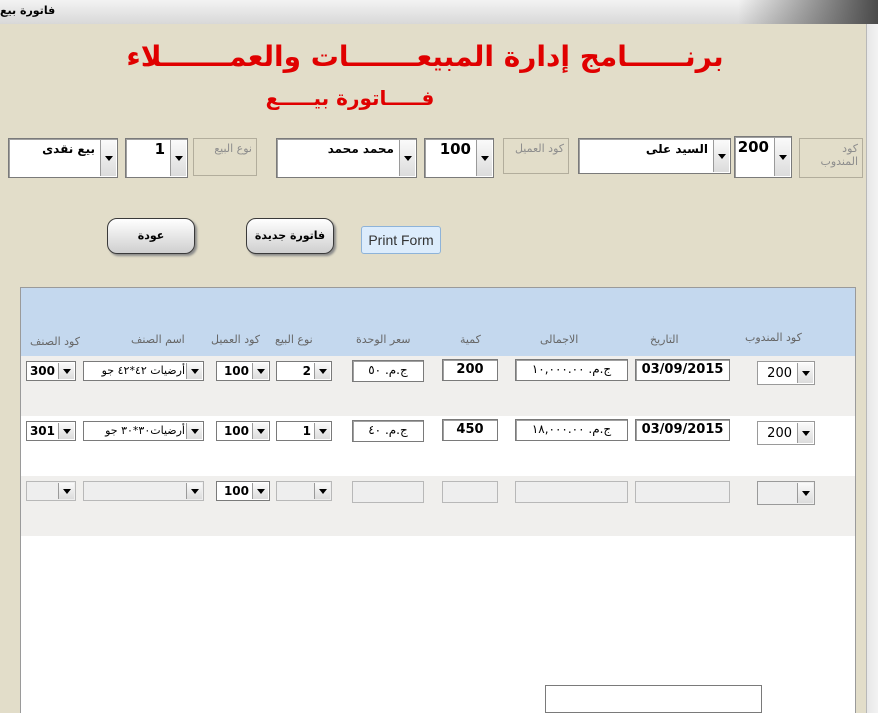 The image size is (878, 713). Describe the element at coordinates (151, 236) in the screenshot. I see `back-button: عودة` at that location.